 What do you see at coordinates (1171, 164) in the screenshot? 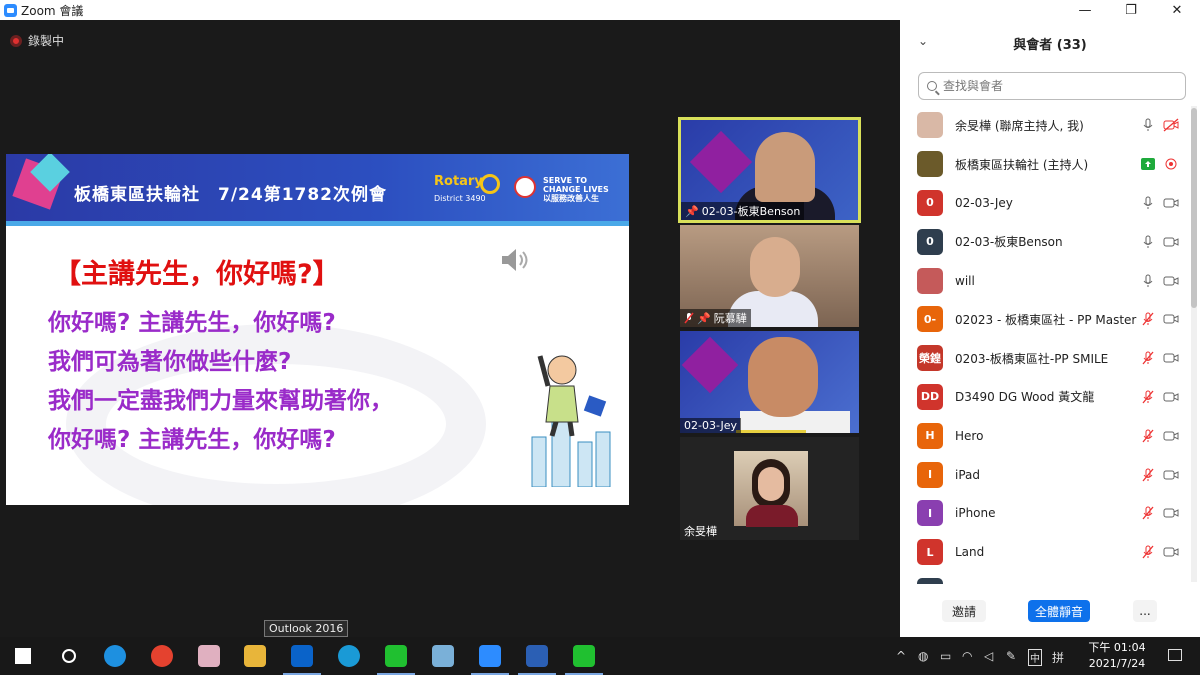
I see `recording-icon` at bounding box center [1171, 164].